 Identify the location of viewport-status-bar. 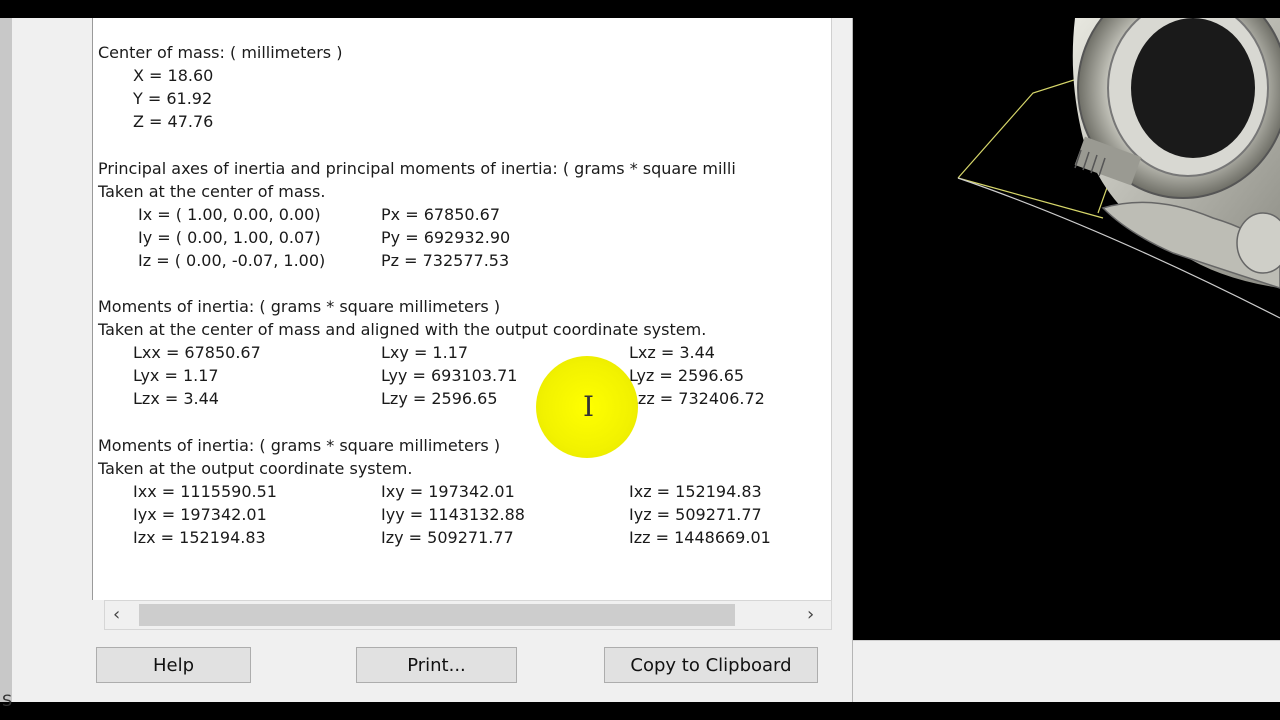
(1066, 655).